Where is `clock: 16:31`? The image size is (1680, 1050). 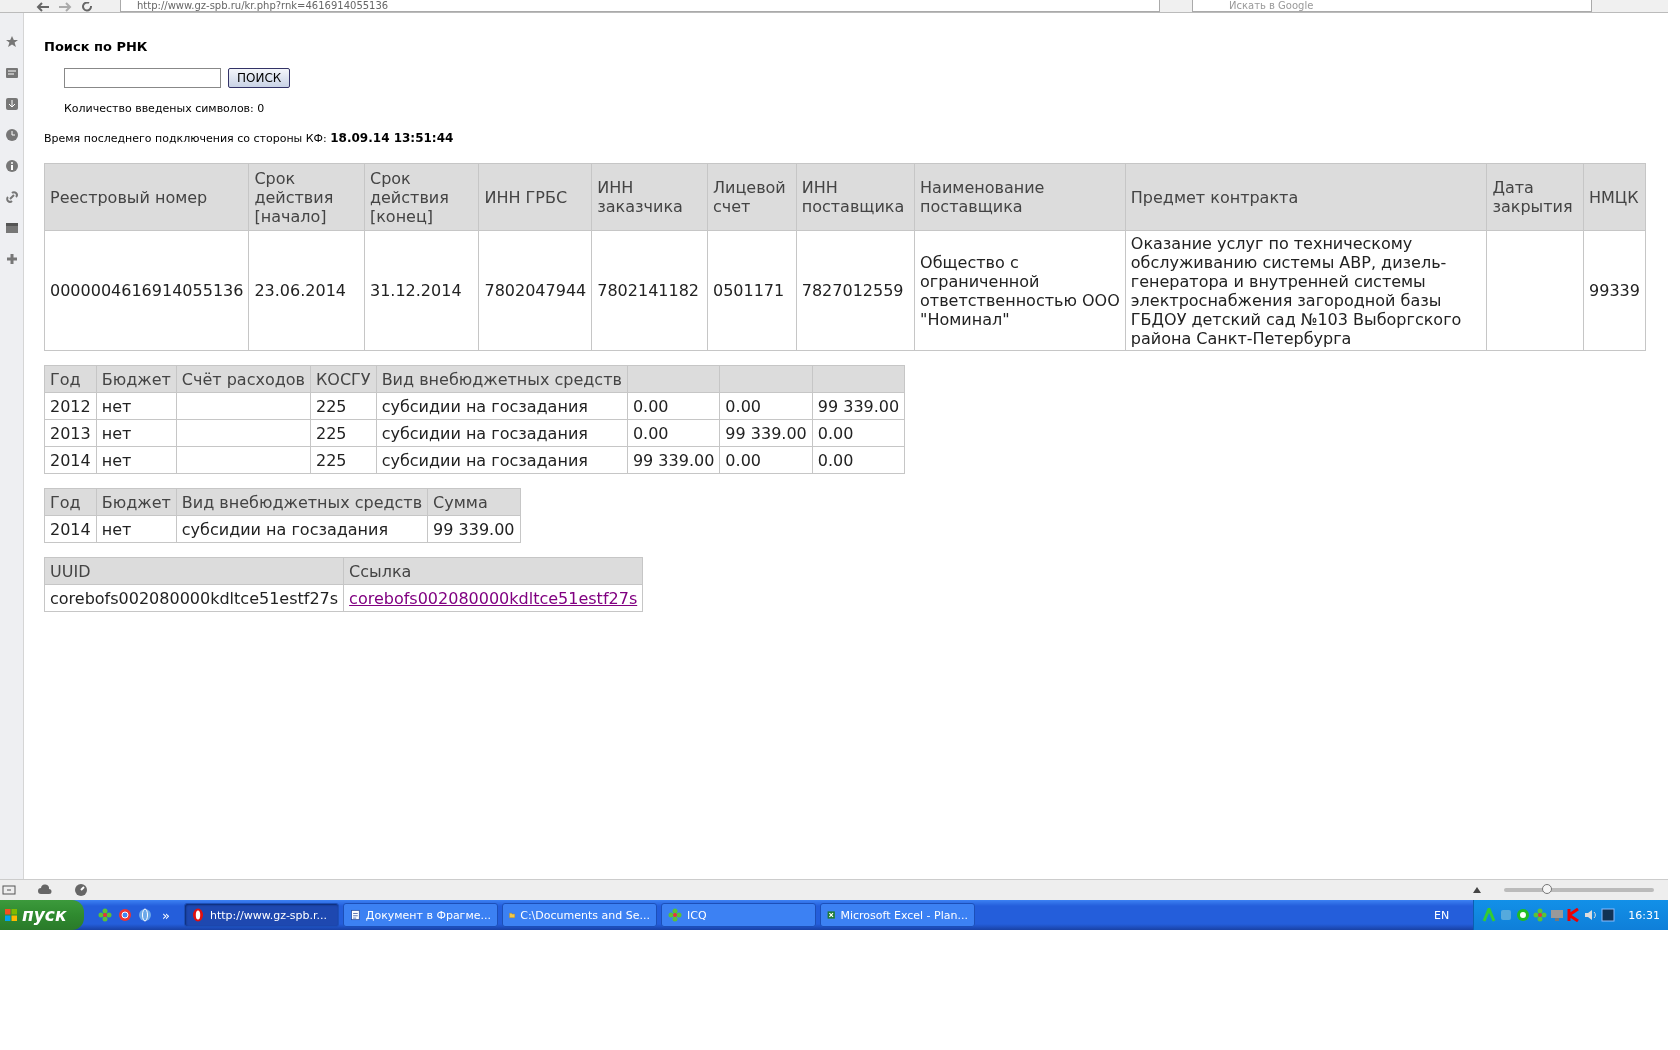
clock: 16:31 is located at coordinates (1644, 915).